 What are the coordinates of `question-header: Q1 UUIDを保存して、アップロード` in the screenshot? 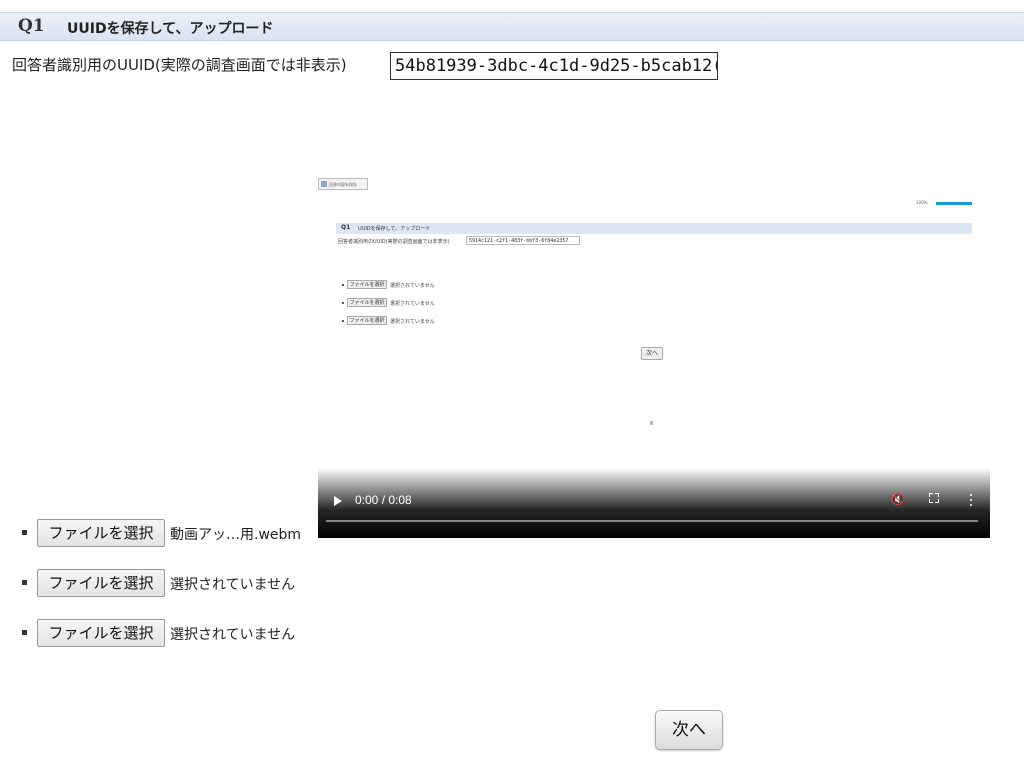 It's located at (512, 26).